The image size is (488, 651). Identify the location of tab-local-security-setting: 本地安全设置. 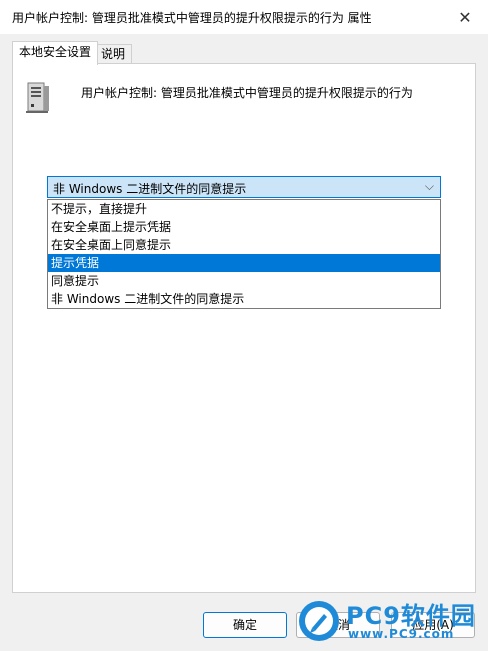
(55, 53).